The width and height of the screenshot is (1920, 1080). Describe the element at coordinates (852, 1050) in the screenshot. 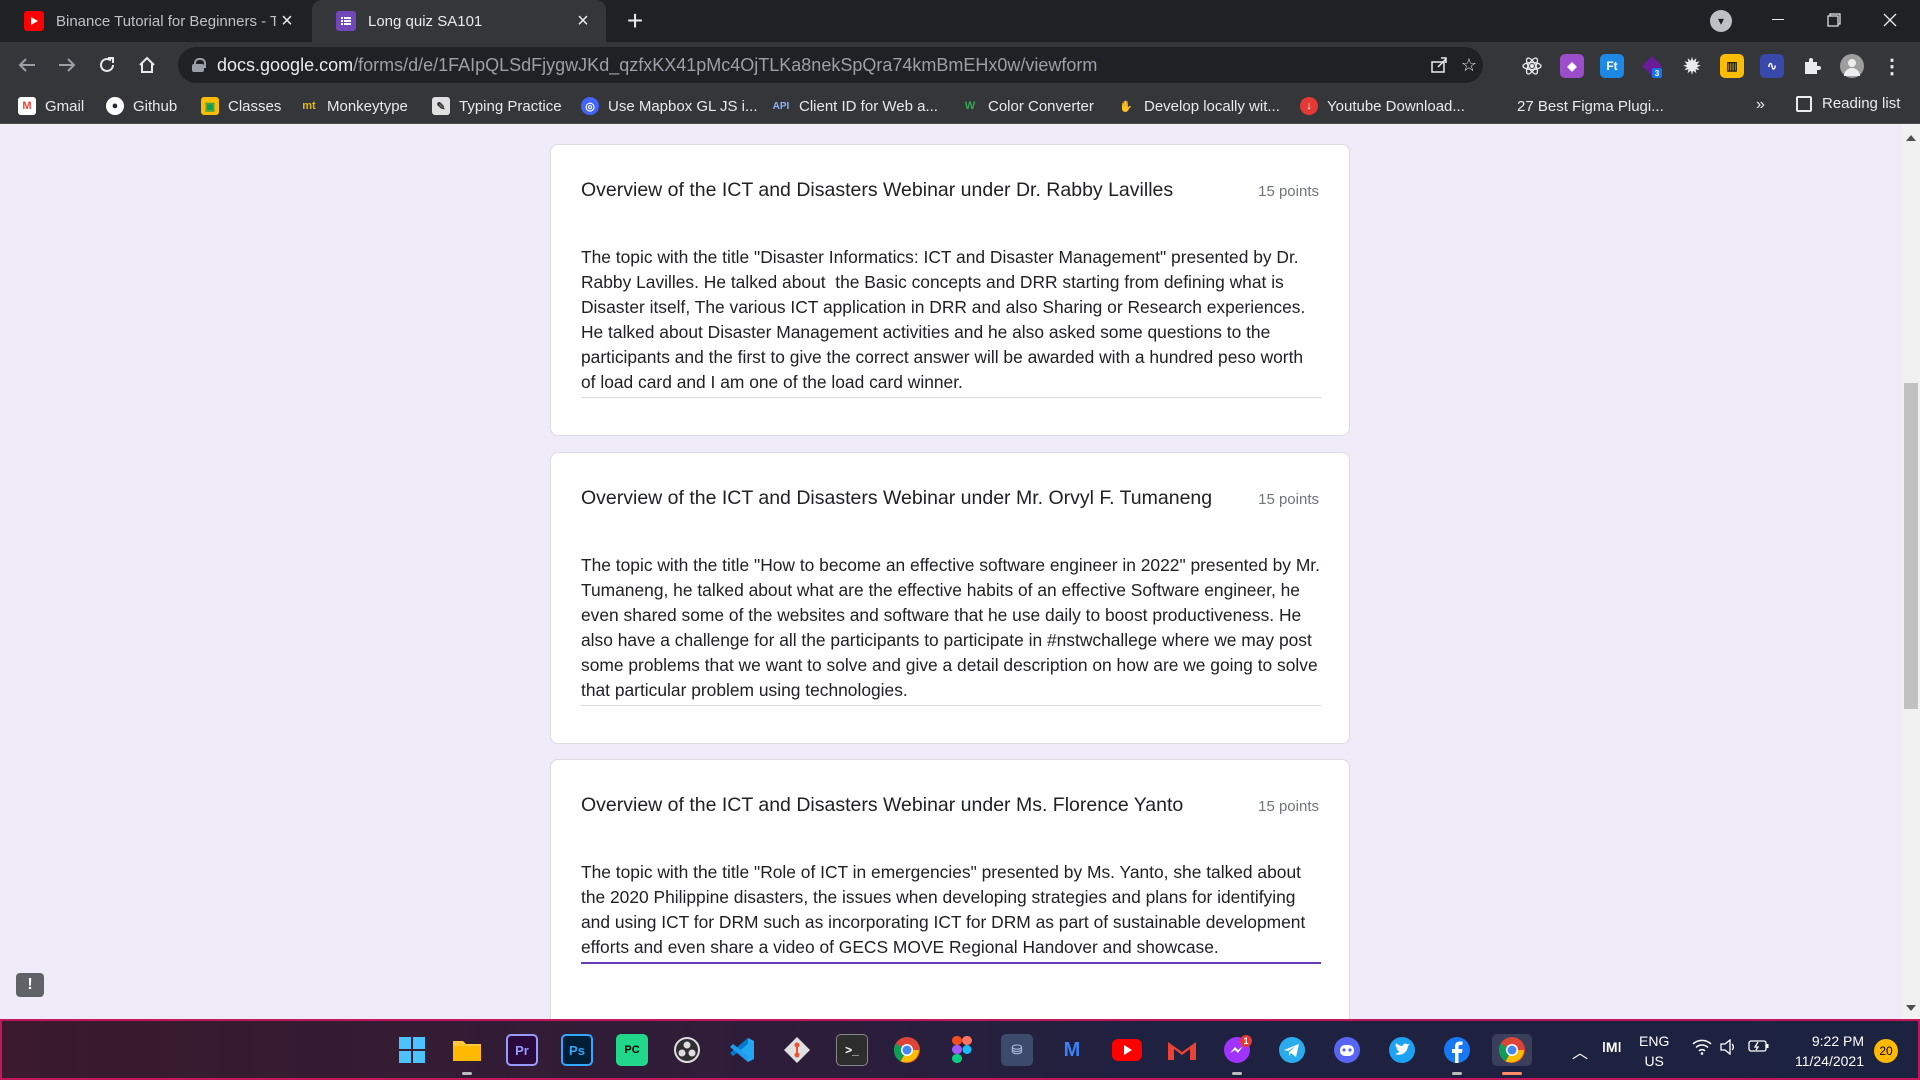

I see `terminal-icon: >_` at that location.